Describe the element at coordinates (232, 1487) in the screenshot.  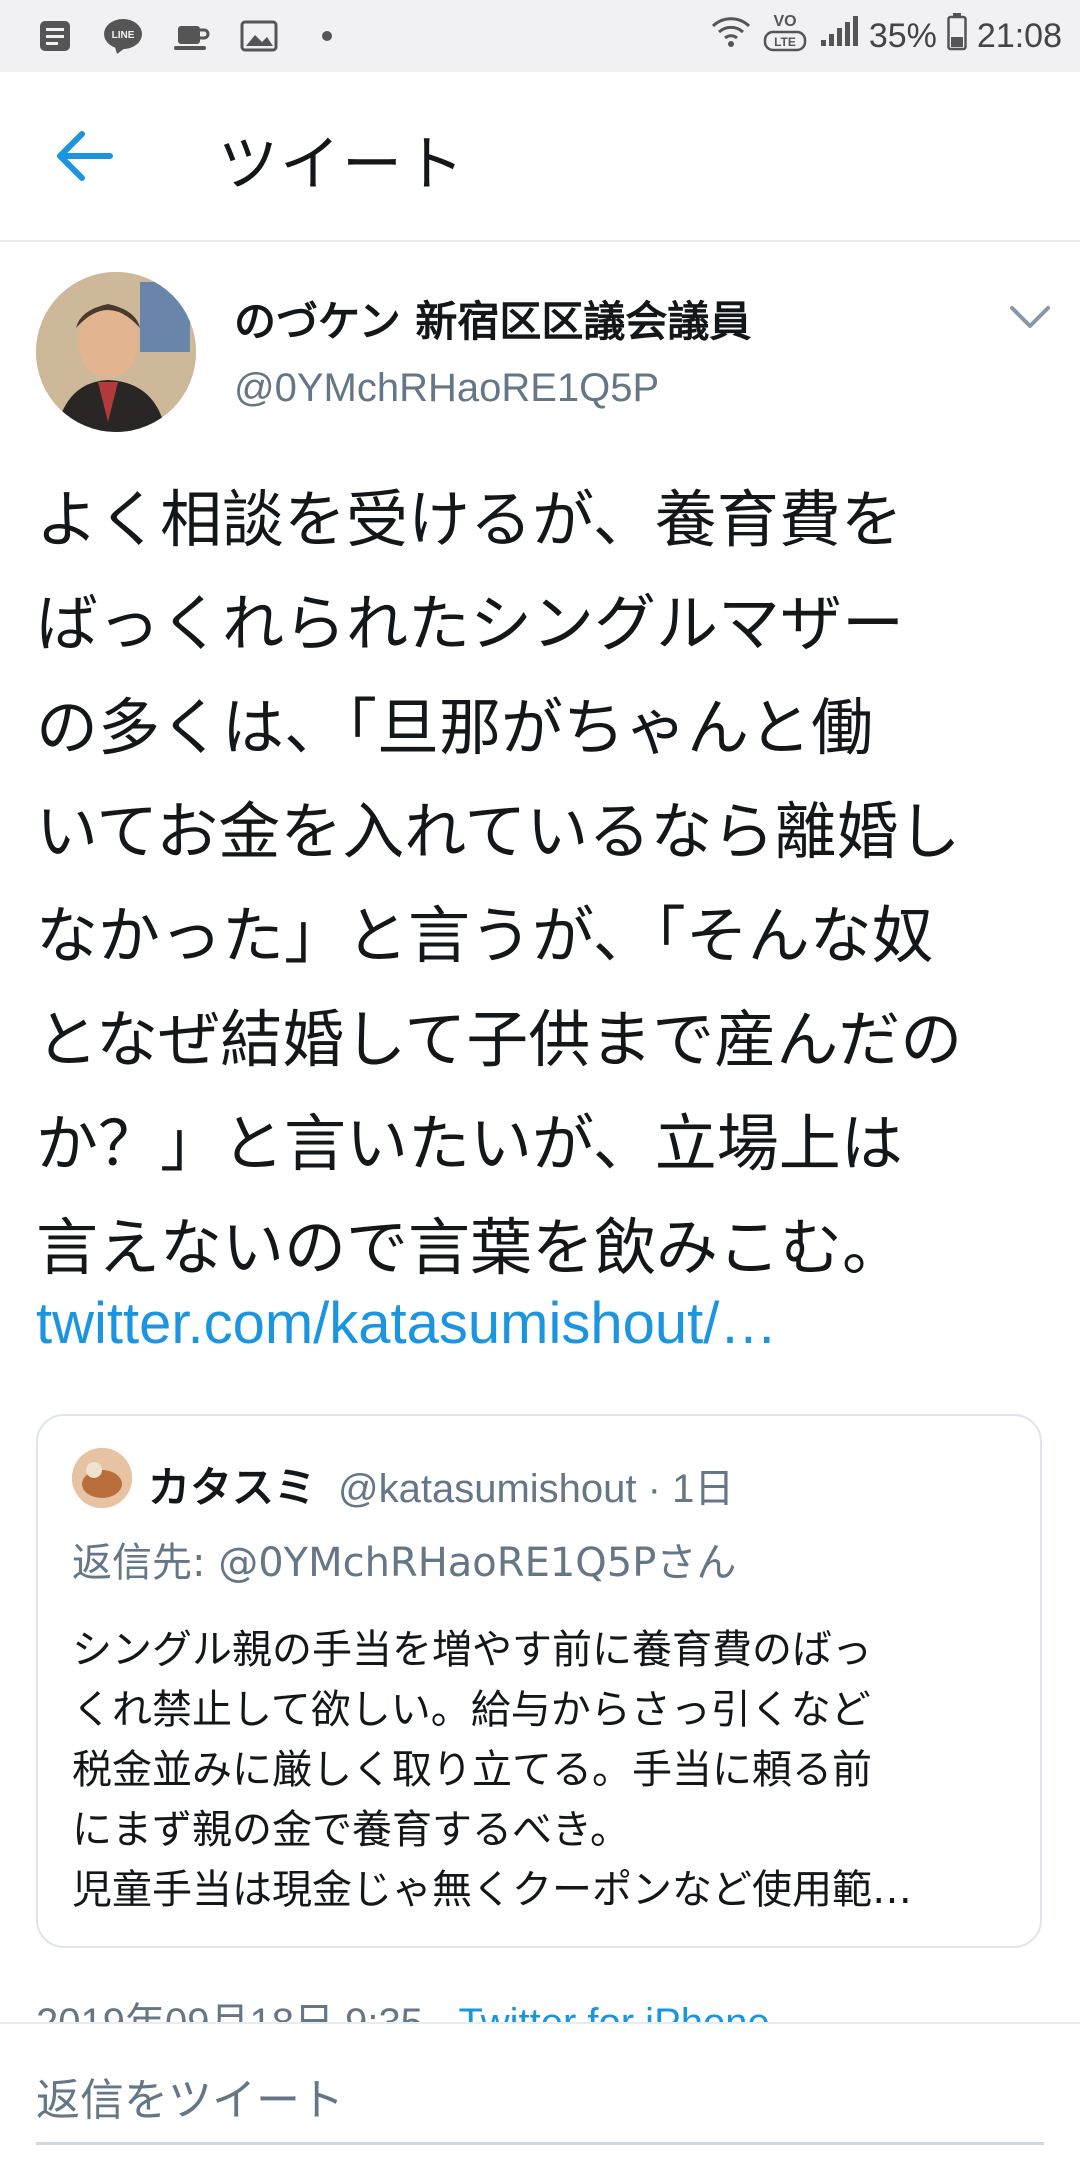
I see `quote-author-name: カタスミ` at that location.